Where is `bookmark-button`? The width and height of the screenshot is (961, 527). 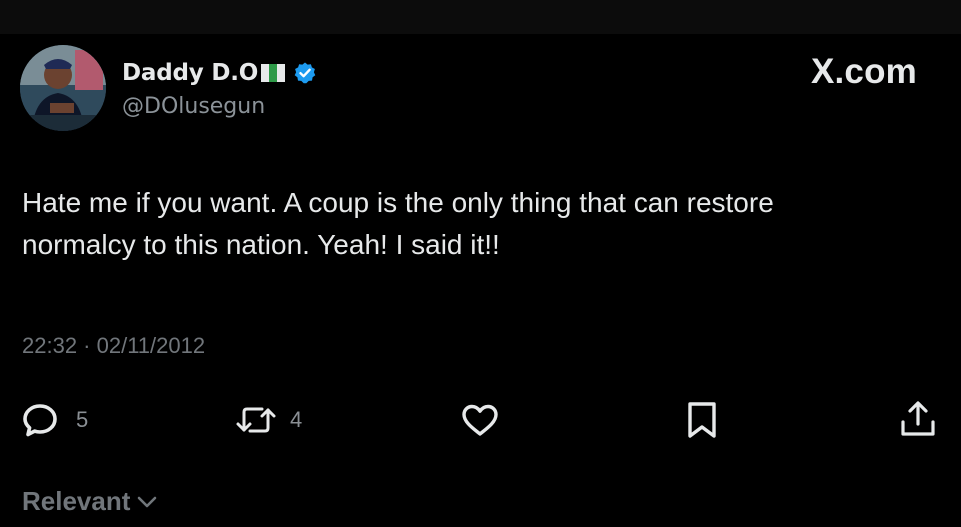 bookmark-button is located at coordinates (702, 420).